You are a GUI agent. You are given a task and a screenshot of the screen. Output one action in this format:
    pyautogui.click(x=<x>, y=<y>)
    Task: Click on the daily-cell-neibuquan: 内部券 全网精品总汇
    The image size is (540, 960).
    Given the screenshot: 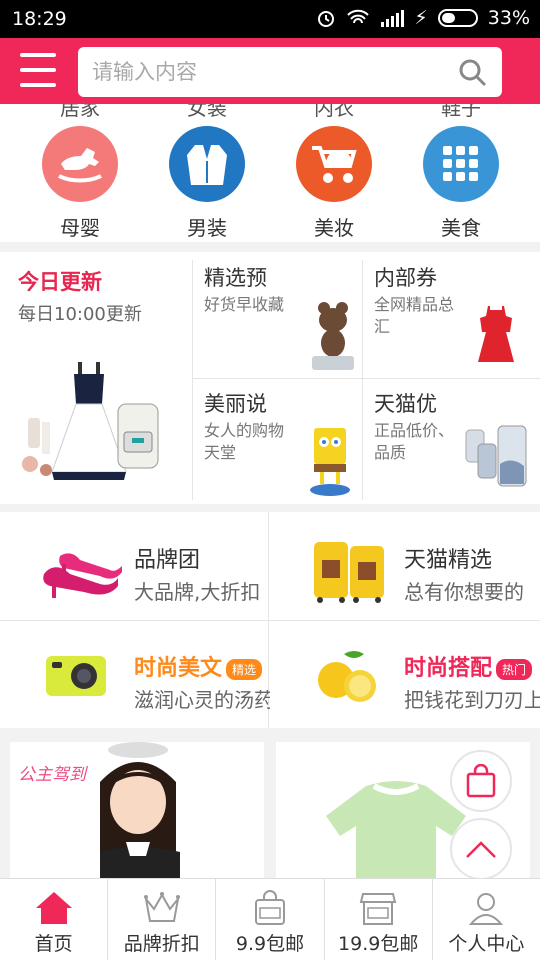 What is the action you would take?
    pyautogui.click(x=447, y=314)
    